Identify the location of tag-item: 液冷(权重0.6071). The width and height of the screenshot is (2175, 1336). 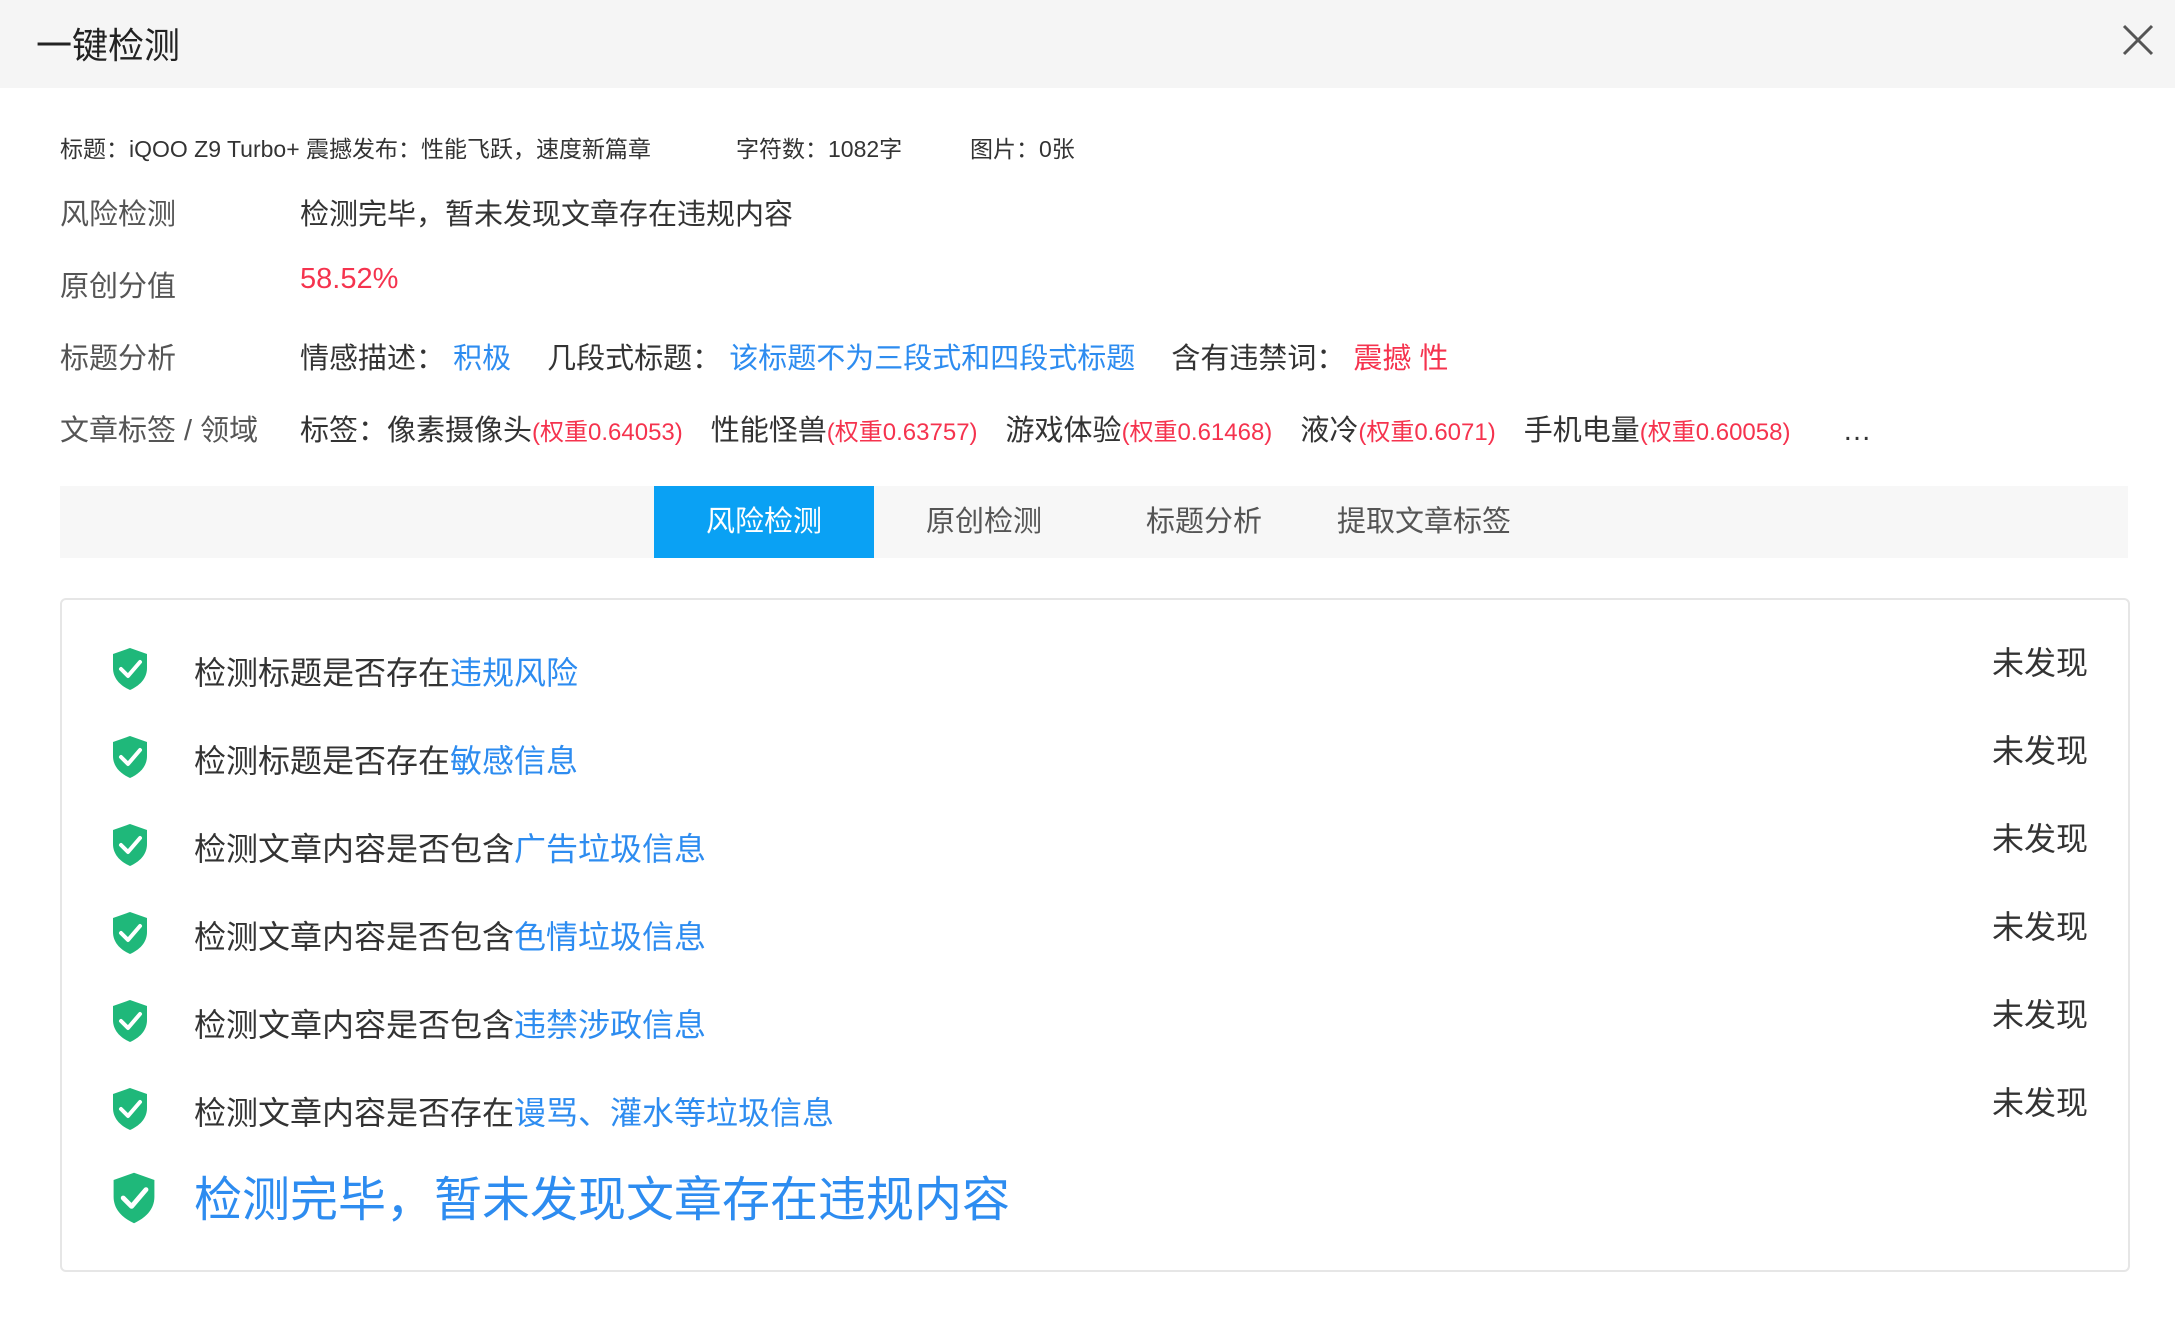
(1398, 431).